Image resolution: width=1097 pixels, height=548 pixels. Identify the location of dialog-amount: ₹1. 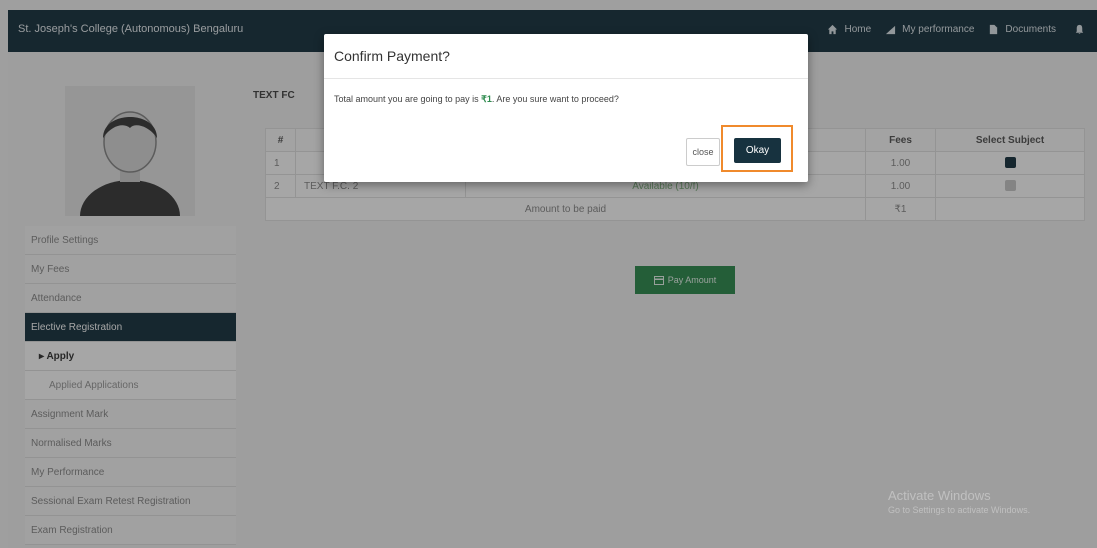
(486, 99).